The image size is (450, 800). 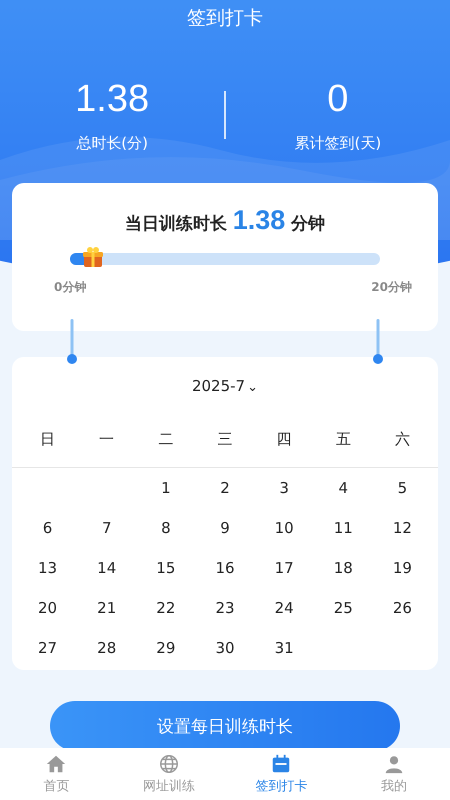 I want to click on page-title: 签到打卡, so click(x=225, y=18).